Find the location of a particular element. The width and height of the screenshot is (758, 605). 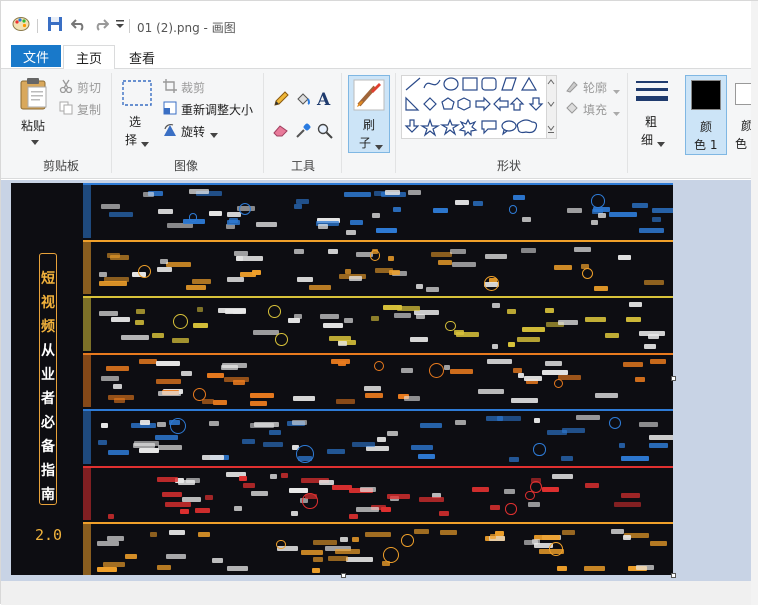

save-icon is located at coordinates (55, 24).